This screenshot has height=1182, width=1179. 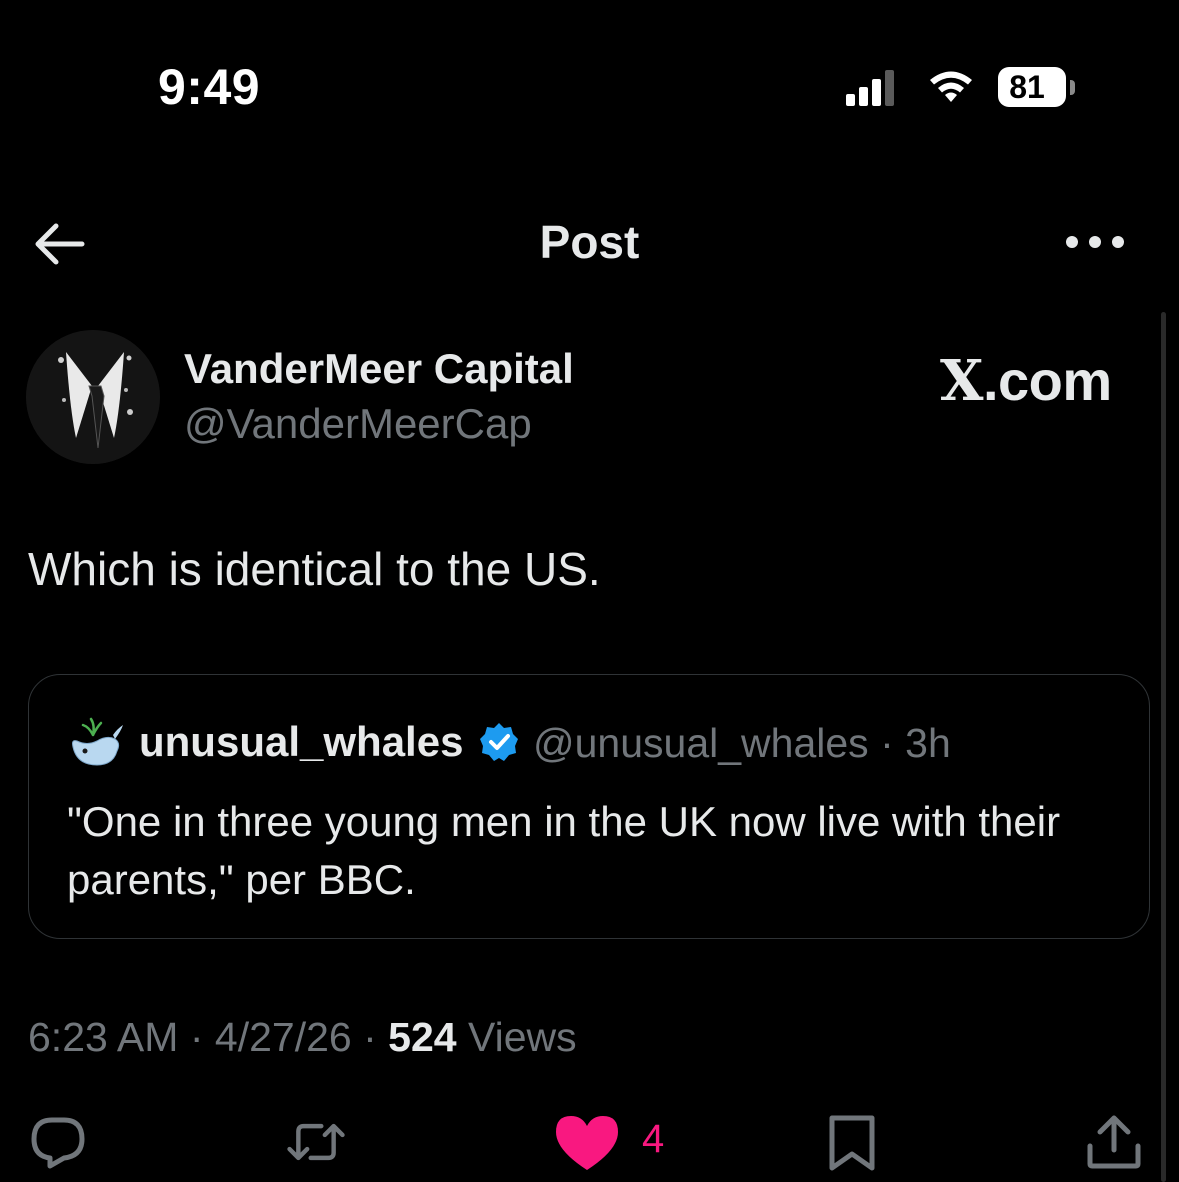 I want to click on post-time: 6:23 AM, so click(x=103, y=1037).